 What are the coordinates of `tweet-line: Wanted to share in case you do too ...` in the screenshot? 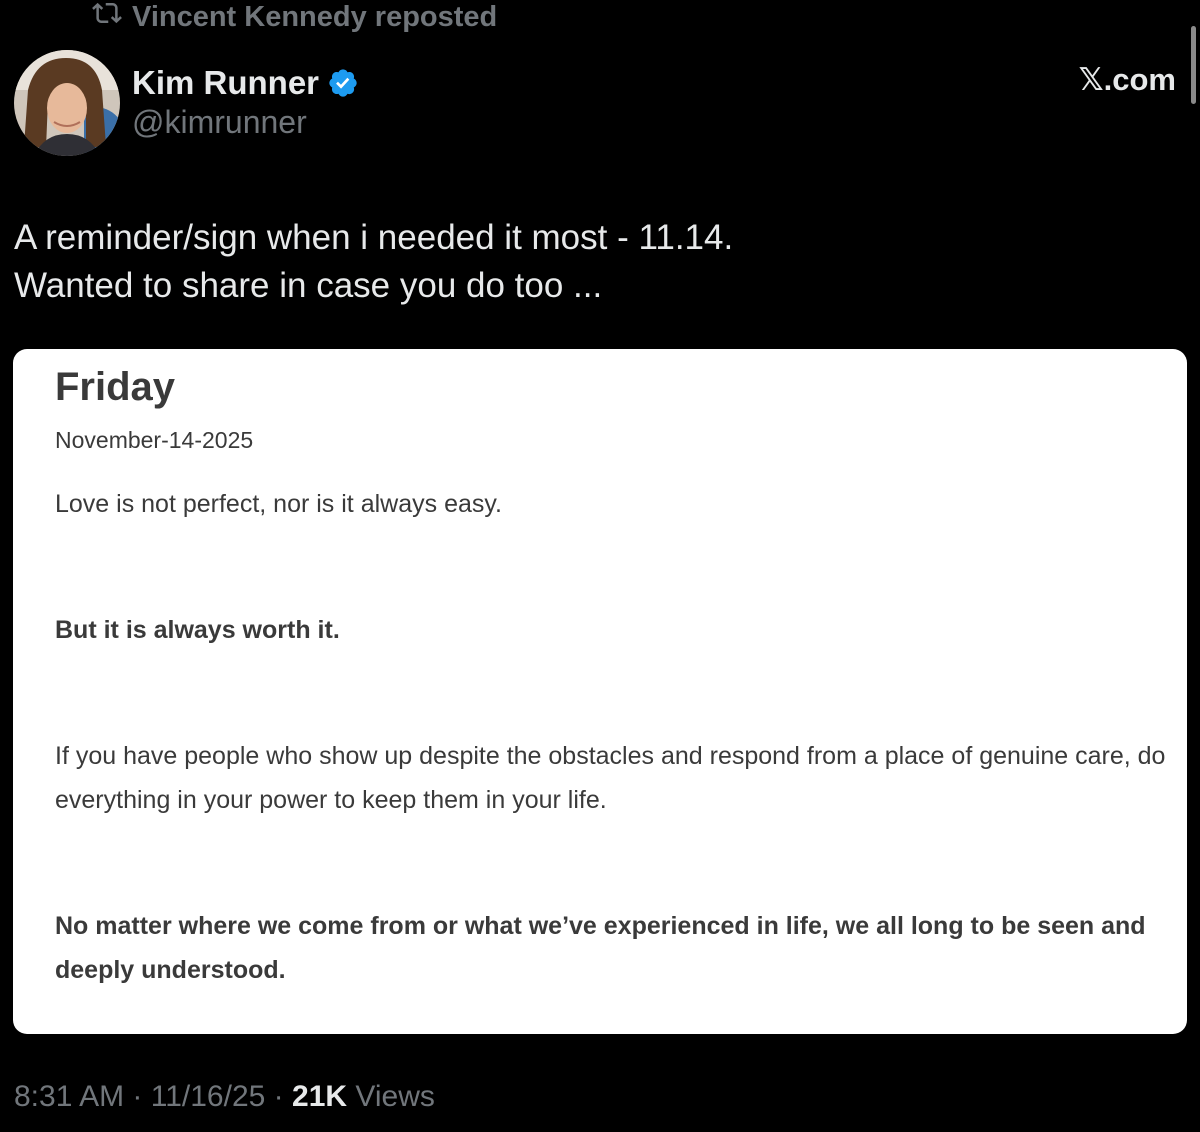 It's located at (308, 285).